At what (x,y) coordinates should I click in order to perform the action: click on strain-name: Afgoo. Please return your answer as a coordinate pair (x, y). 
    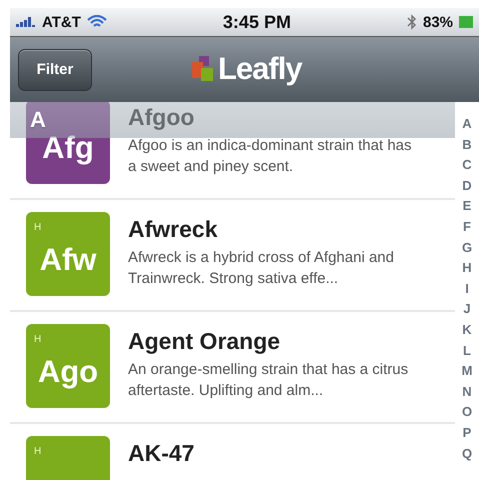
    Looking at the image, I should click on (162, 117).